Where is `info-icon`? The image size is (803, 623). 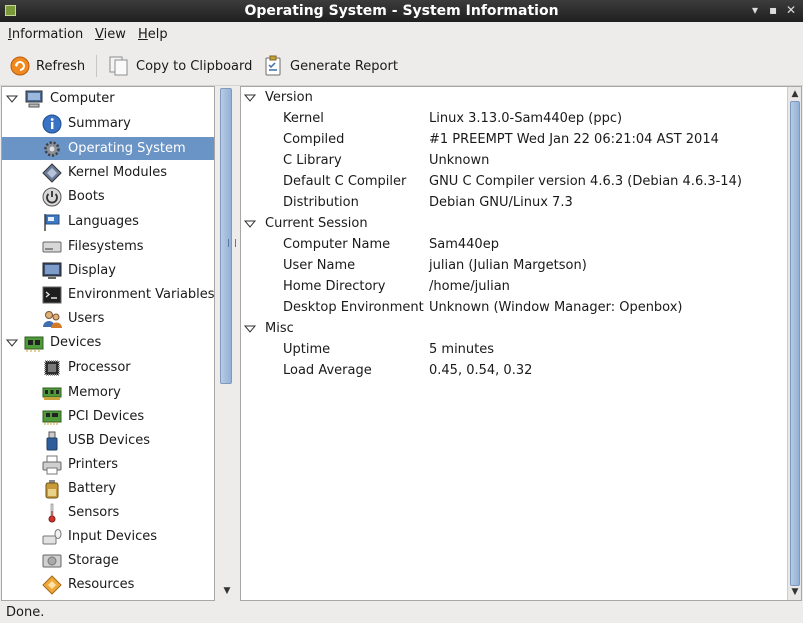
info-icon is located at coordinates (52, 124).